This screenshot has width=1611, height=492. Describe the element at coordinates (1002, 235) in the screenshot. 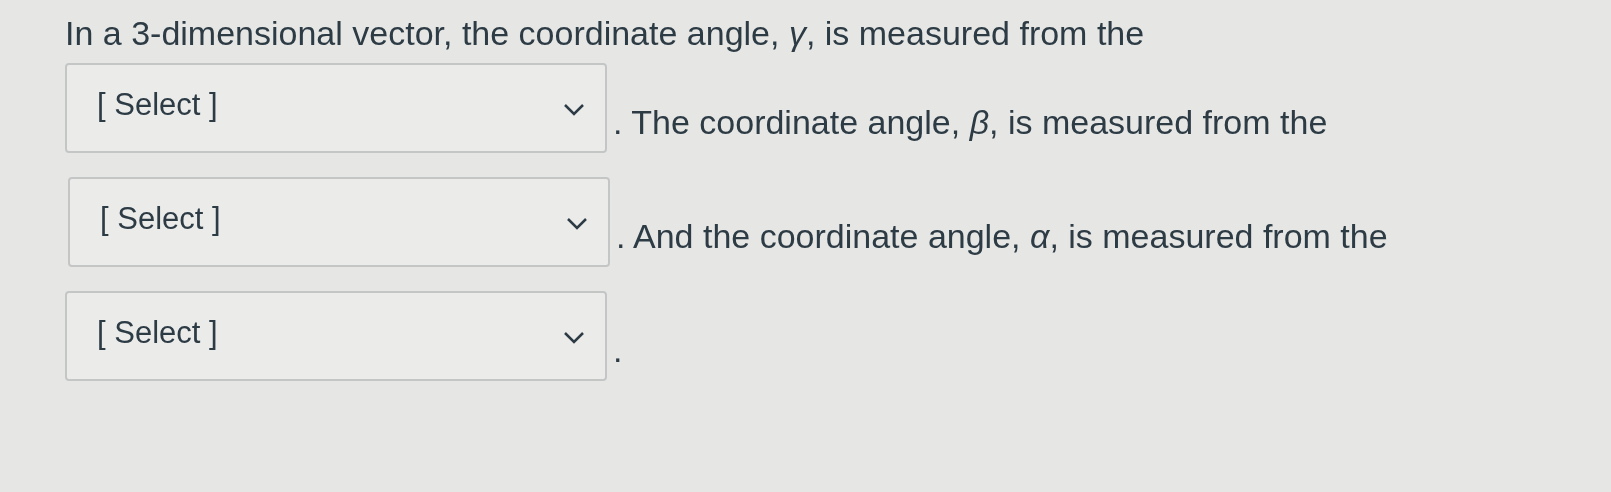

I see `question-text: . And the coordinate angle, α, is measured from the` at that location.